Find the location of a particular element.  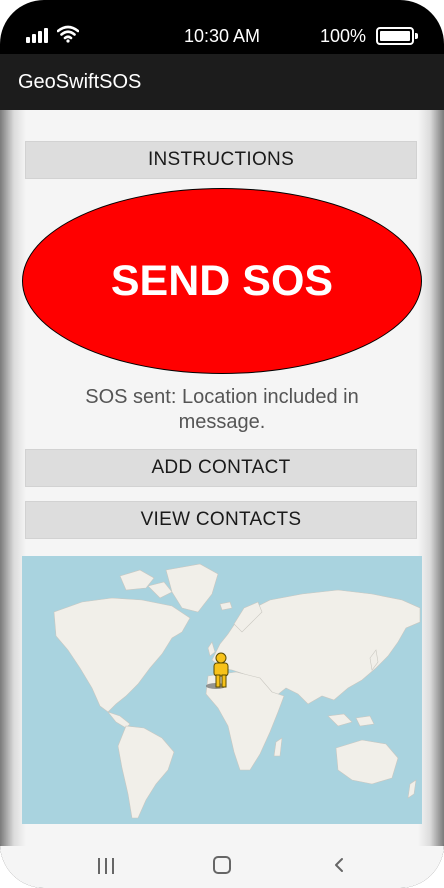

recents-icon is located at coordinates (106, 866).